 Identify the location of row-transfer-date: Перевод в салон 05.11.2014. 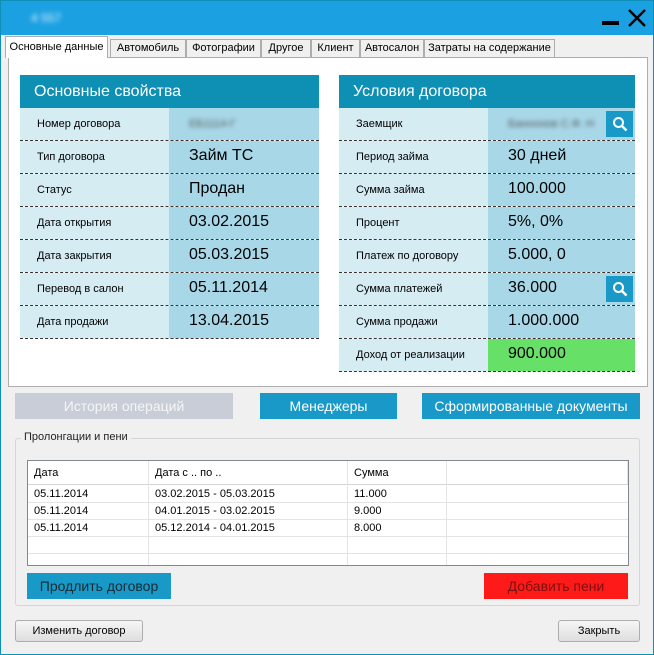
(169, 289).